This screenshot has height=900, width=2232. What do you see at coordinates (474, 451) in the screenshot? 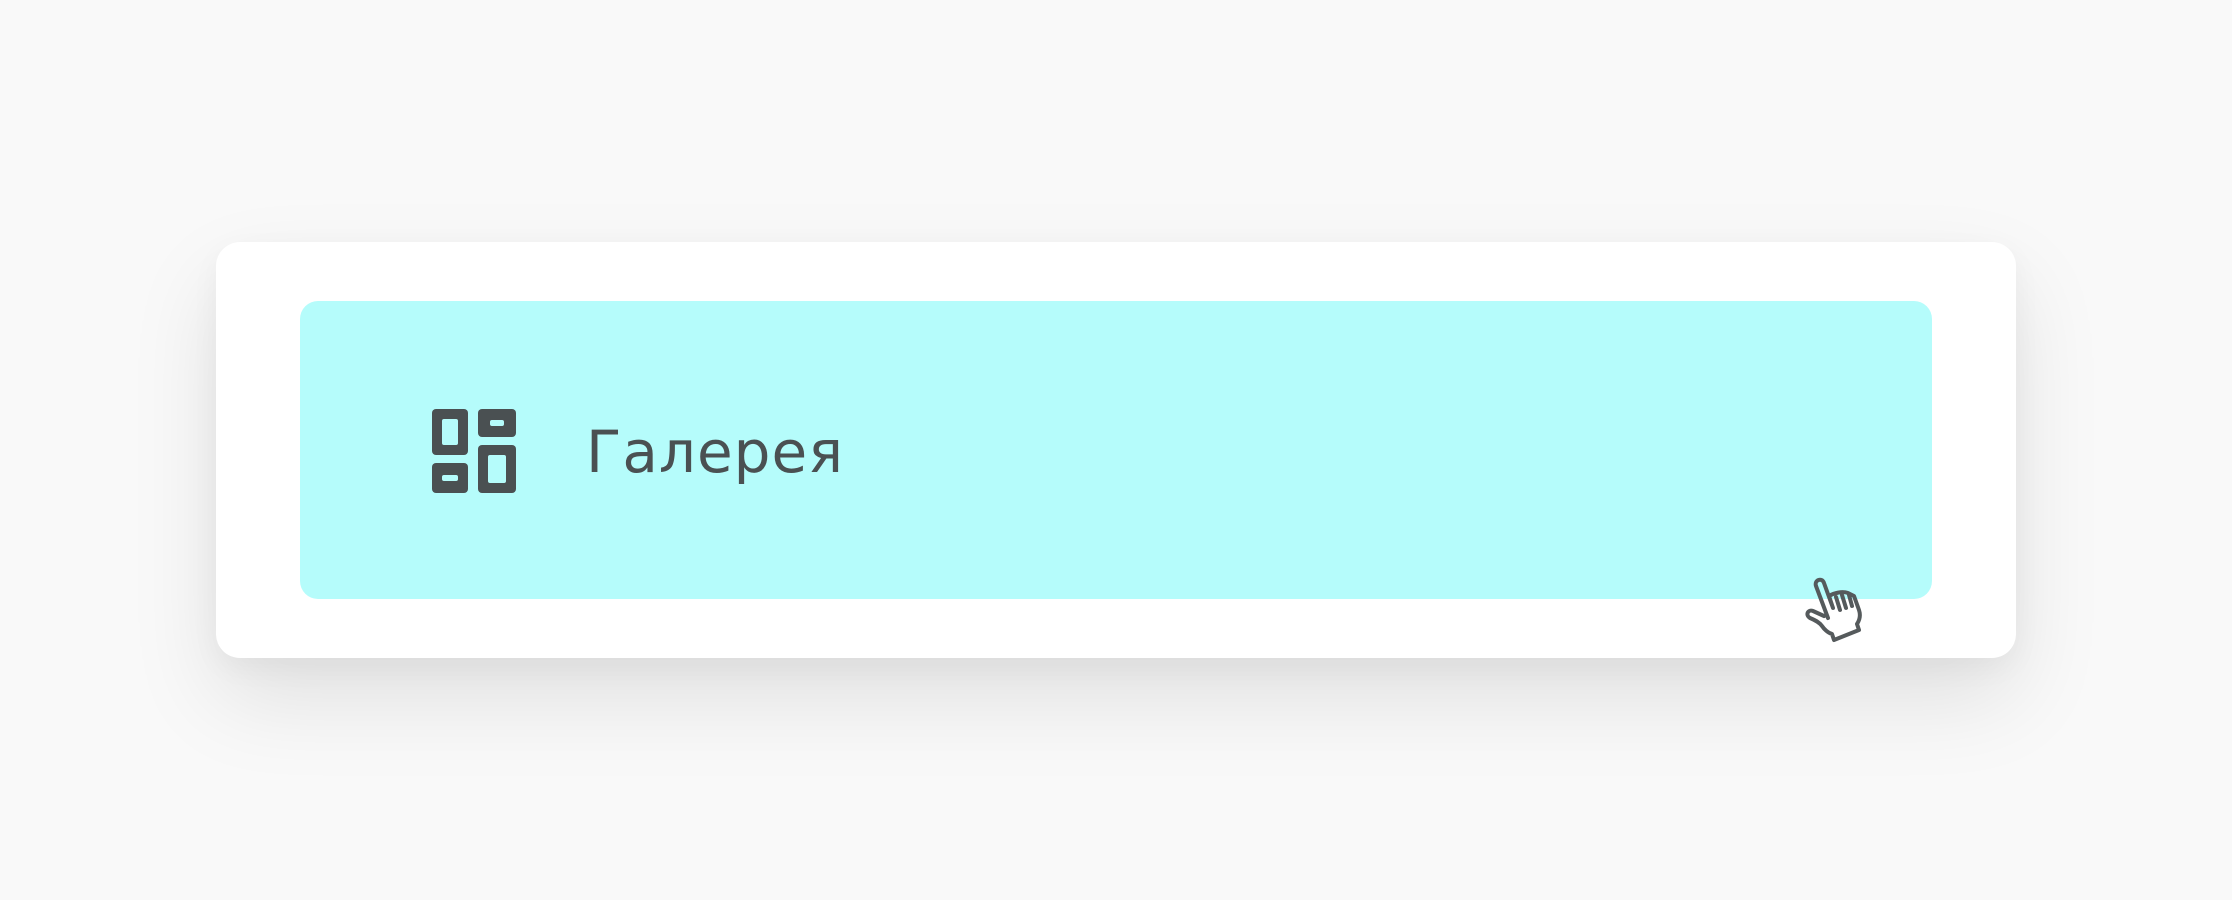
I see `gallery-grid-icon` at bounding box center [474, 451].